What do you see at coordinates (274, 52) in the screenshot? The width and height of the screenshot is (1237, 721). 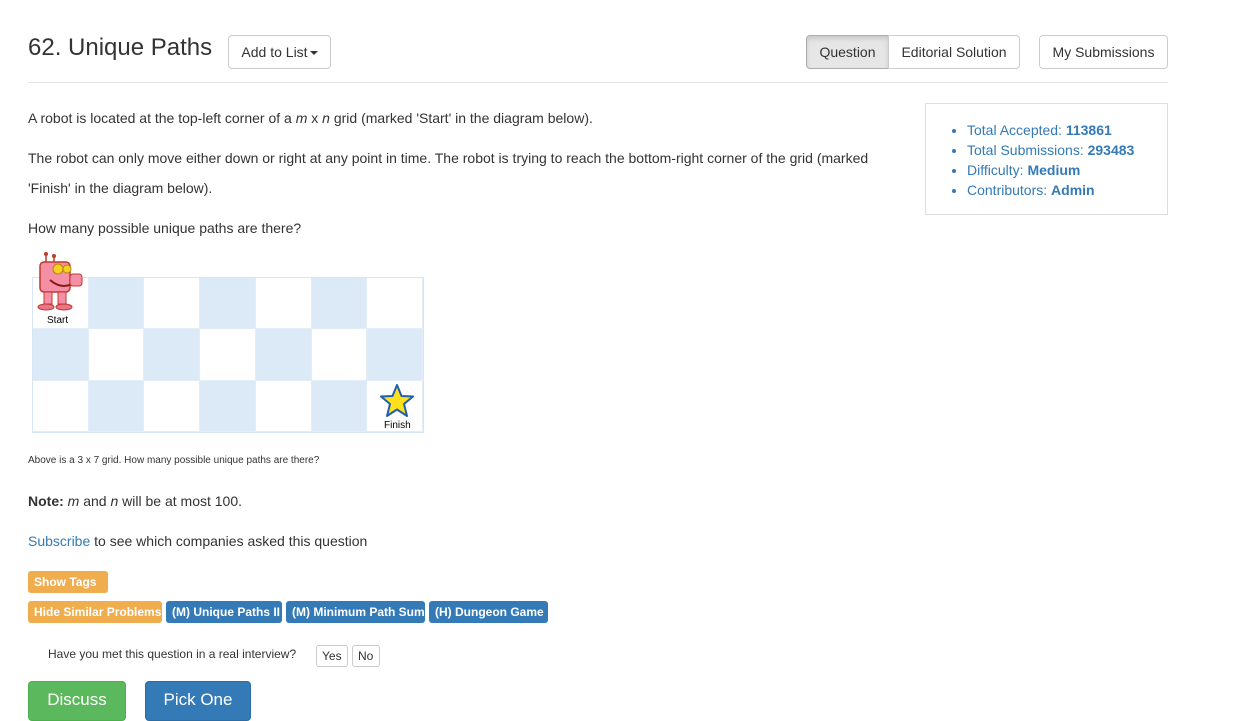 I see `add-to-list-label: Add to List` at bounding box center [274, 52].